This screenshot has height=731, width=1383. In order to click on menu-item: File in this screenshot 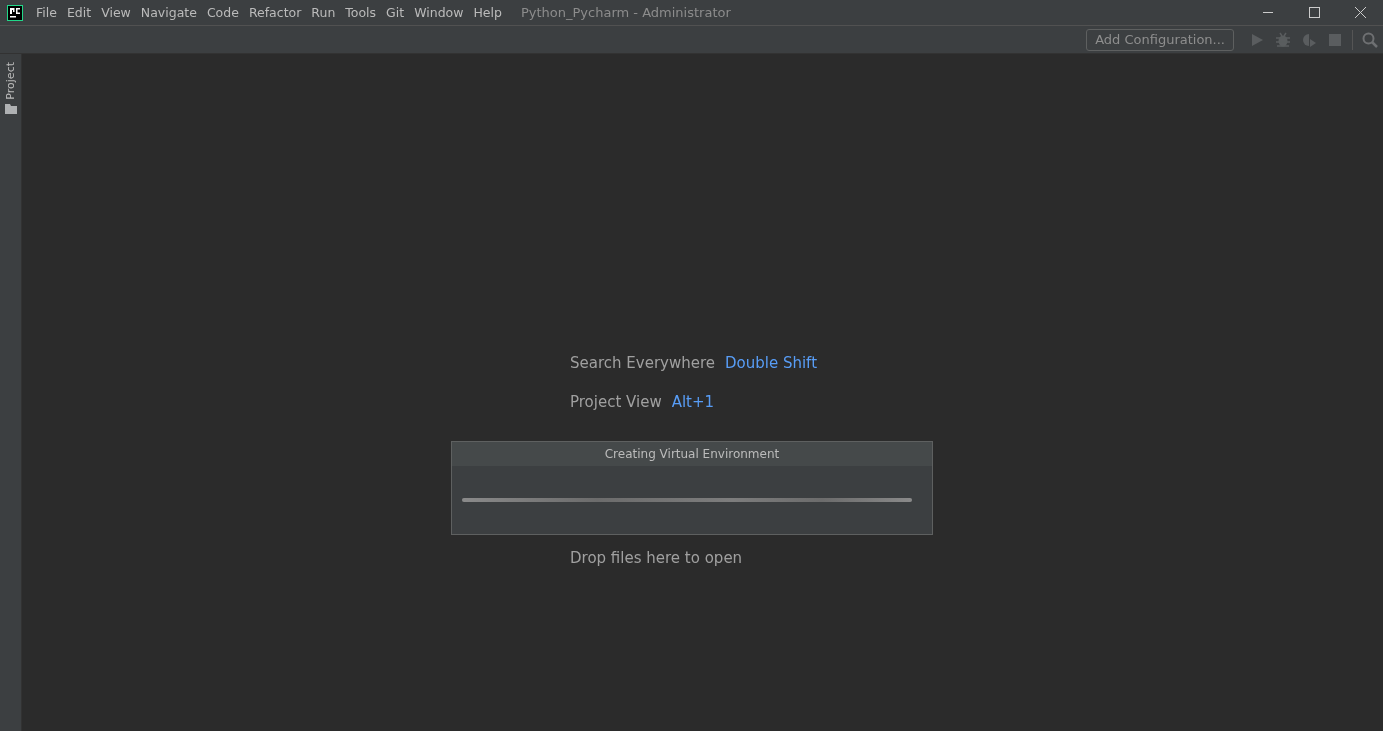, I will do `click(46, 12)`.